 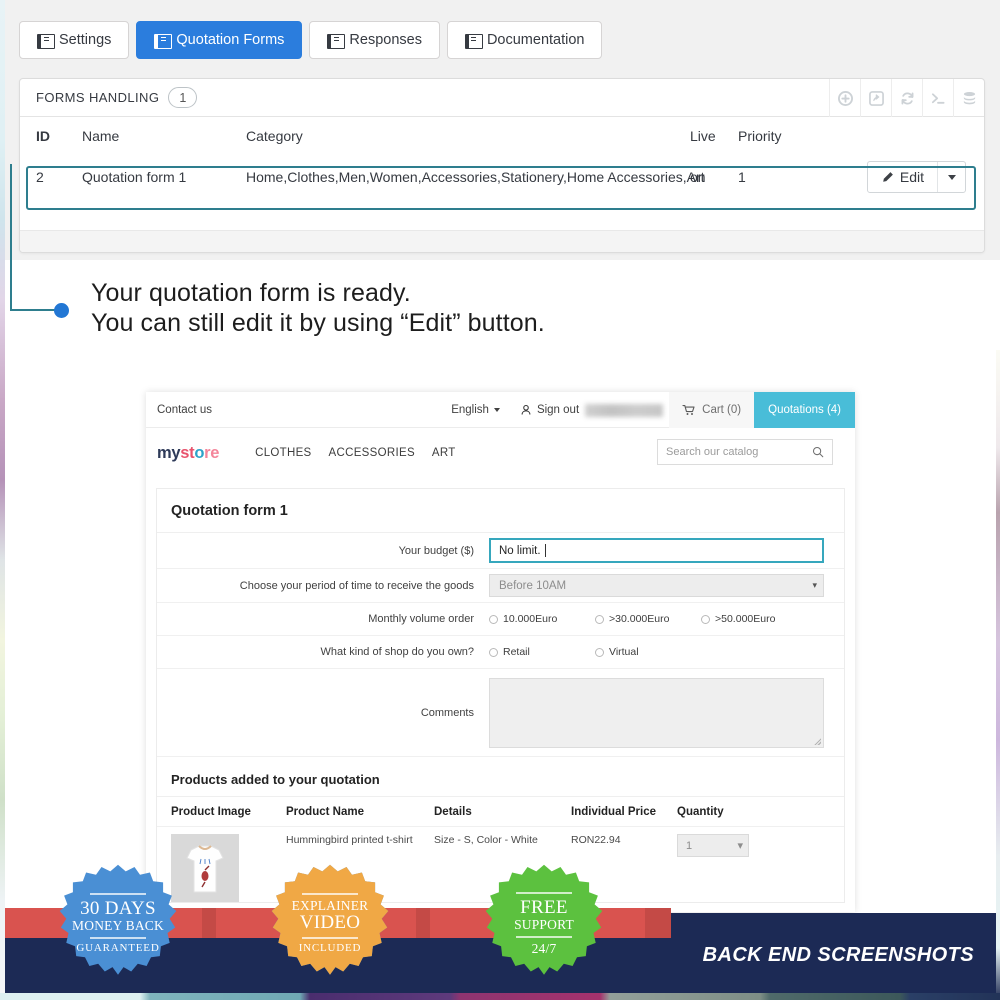 I want to click on footer-caption: BACK END SCREENSHOTS, so click(x=838, y=955).